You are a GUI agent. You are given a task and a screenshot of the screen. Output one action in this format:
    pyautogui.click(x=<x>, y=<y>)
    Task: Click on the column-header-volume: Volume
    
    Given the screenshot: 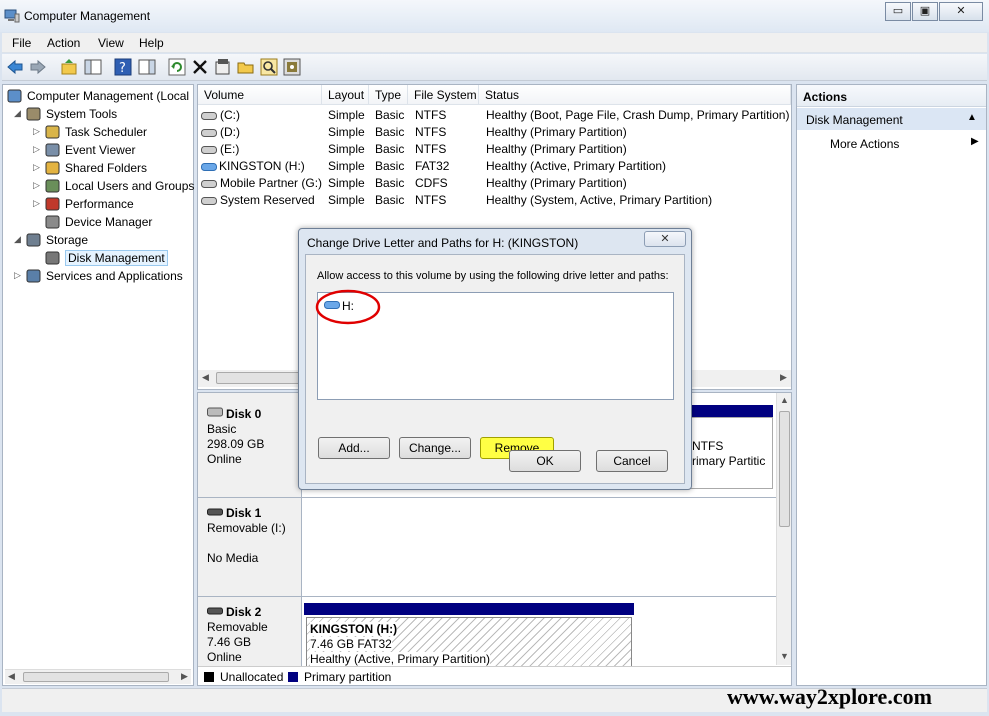 What is the action you would take?
    pyautogui.click(x=260, y=95)
    